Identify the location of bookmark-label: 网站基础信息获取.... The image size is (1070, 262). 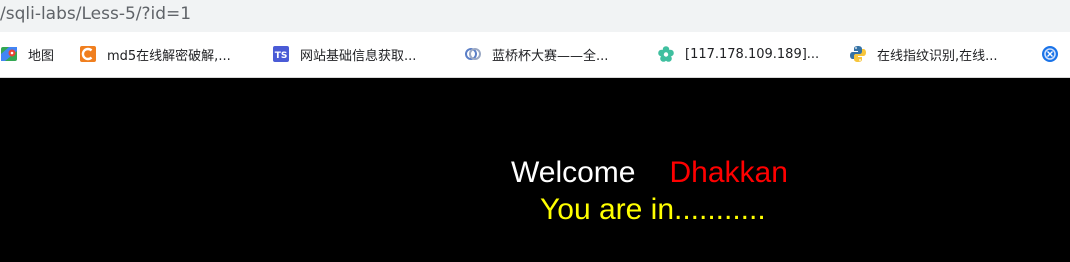
(358, 56).